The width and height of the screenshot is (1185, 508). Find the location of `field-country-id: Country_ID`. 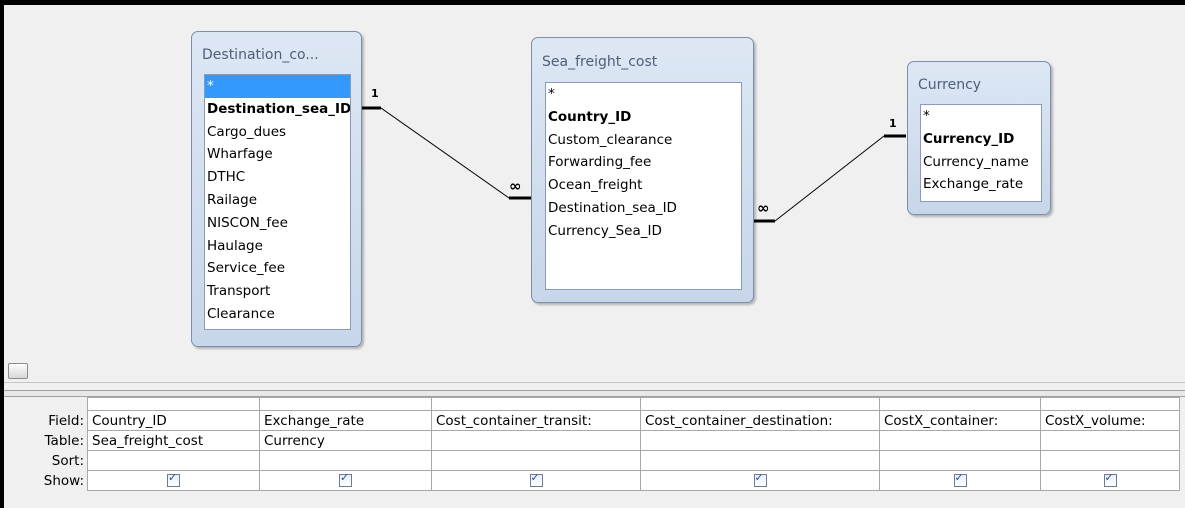

field-country-id: Country_ID is located at coordinates (643, 117).